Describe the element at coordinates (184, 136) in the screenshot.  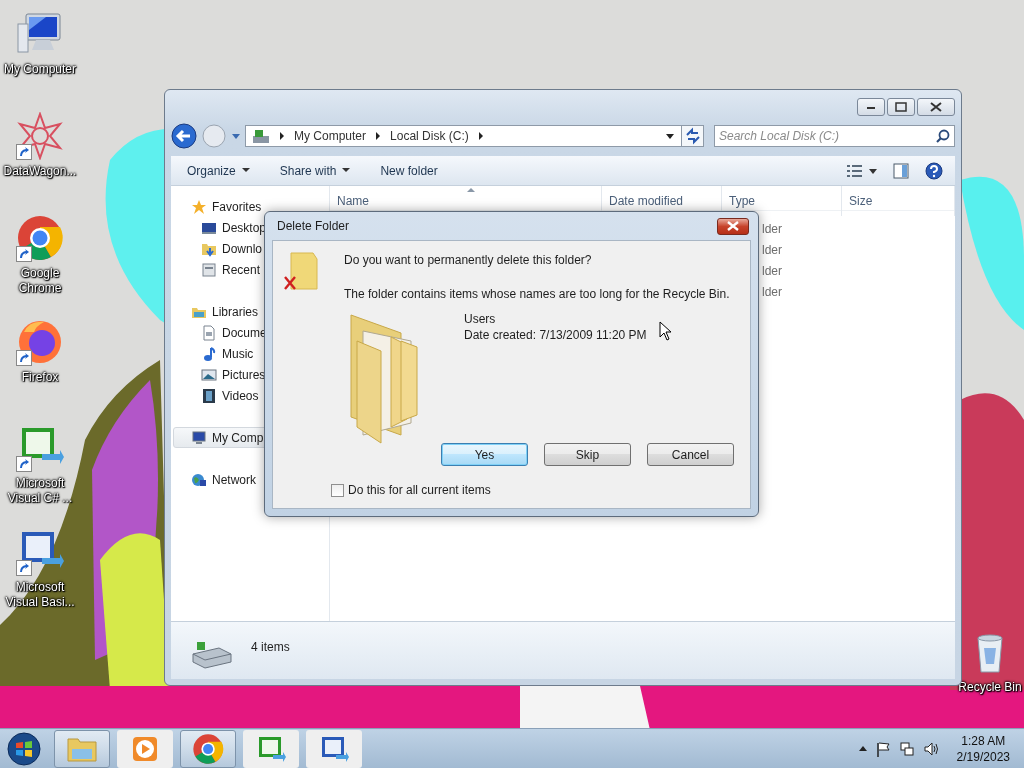
I see `back-button` at that location.